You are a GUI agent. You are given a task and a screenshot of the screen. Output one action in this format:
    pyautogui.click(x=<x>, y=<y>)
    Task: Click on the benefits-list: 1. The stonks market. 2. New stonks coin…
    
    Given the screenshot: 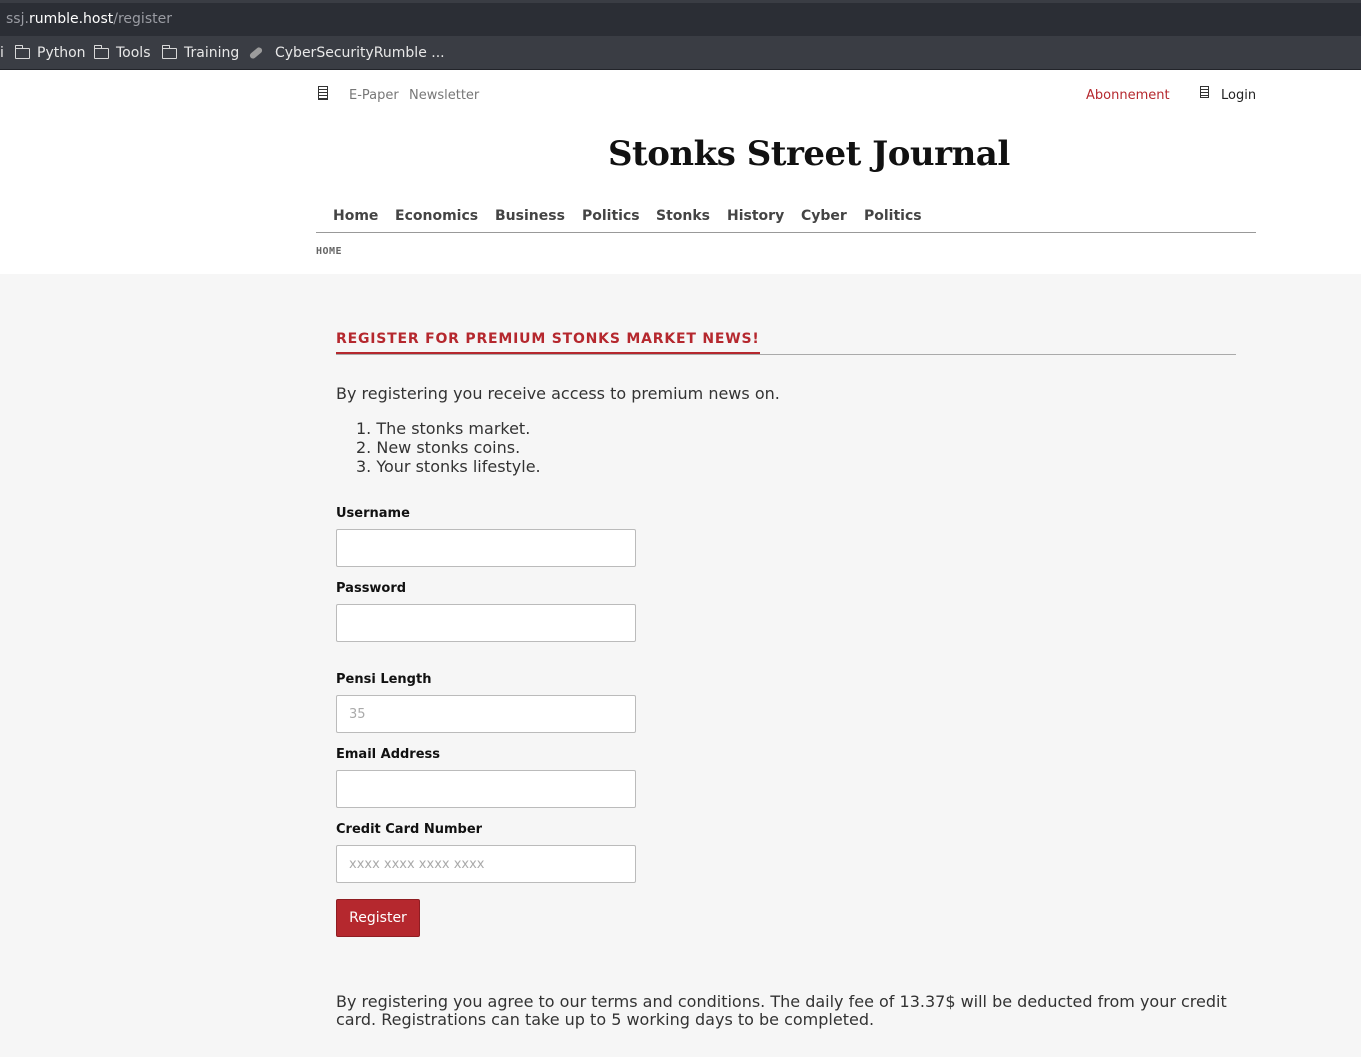 What is the action you would take?
    pyautogui.click(x=448, y=447)
    